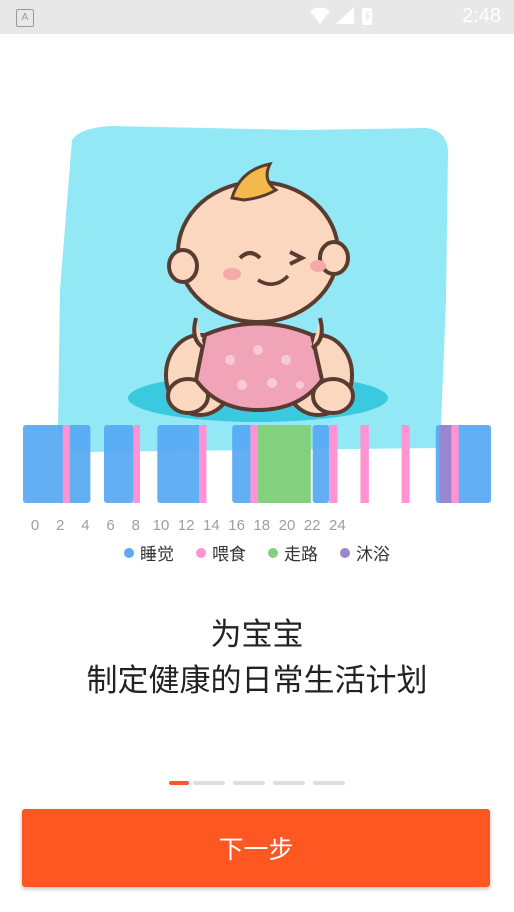 This screenshot has width=514, height=912. Describe the element at coordinates (337, 525) in the screenshot. I see `axis-tick-label: 24` at that location.